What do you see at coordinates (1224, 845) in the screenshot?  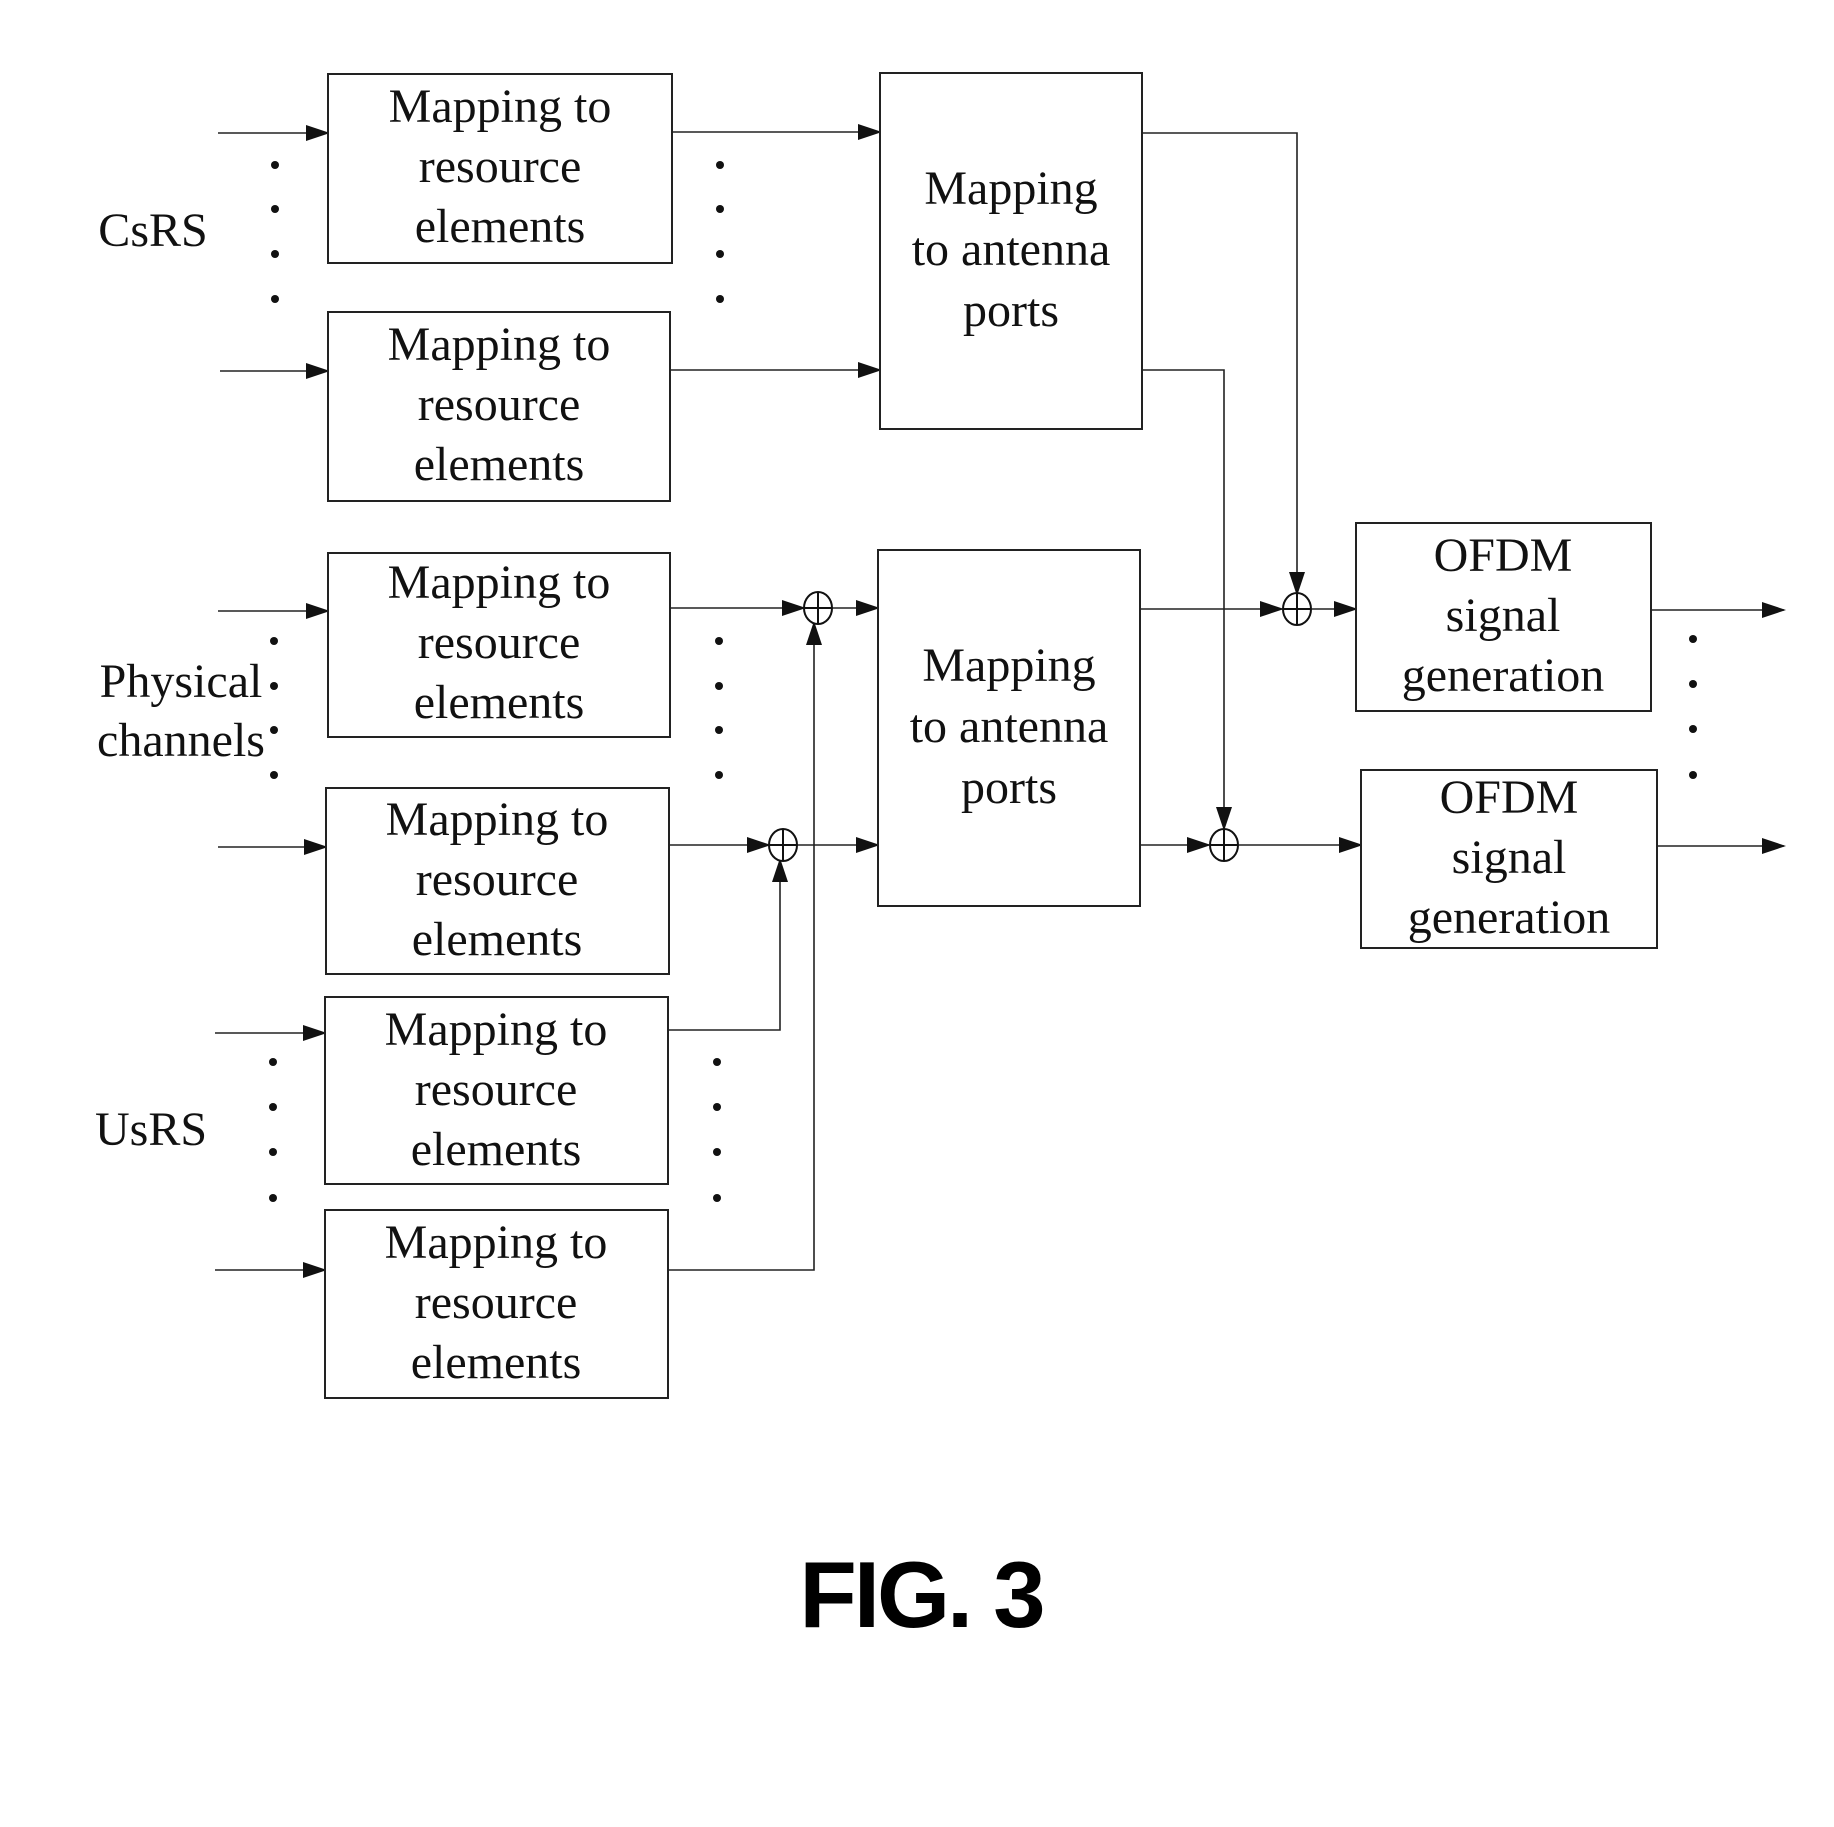 I see `adder-d` at bounding box center [1224, 845].